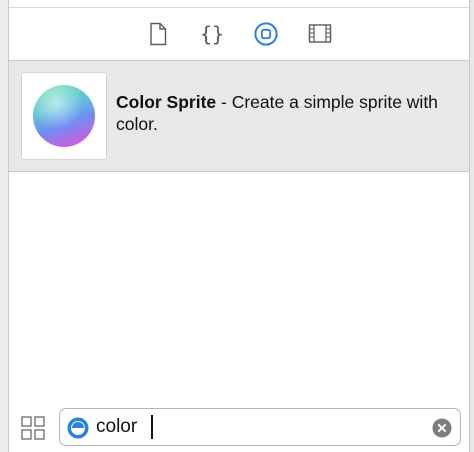  What do you see at coordinates (152, 427) in the screenshot?
I see `text-caret` at bounding box center [152, 427].